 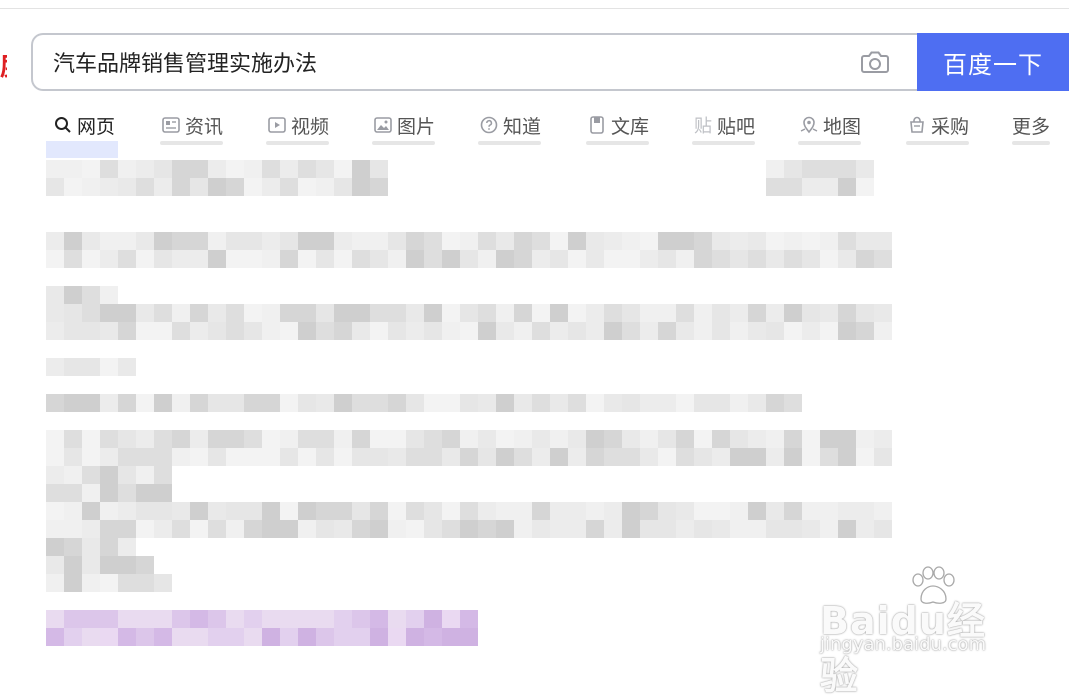 What do you see at coordinates (96, 126) in the screenshot?
I see `tab-label: 网页` at bounding box center [96, 126].